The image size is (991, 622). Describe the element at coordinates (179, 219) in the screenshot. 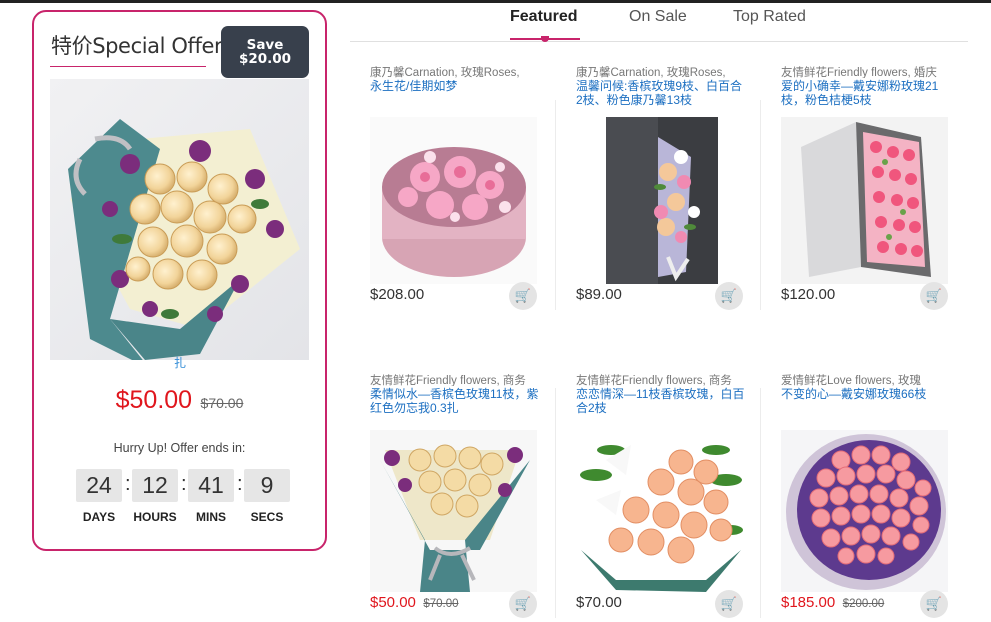

I see `special-offer-image` at that location.